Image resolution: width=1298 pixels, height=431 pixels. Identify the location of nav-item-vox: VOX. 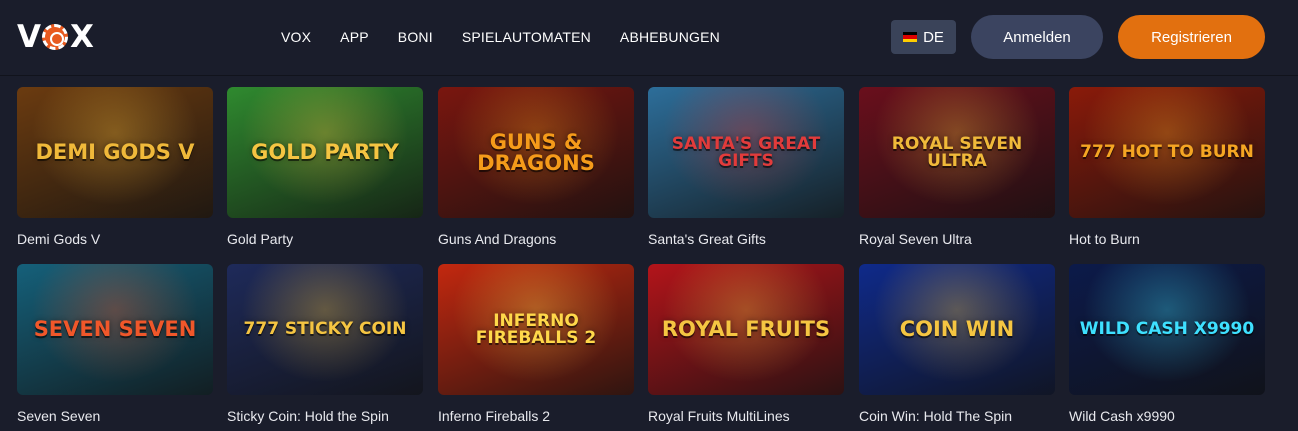
(296, 37).